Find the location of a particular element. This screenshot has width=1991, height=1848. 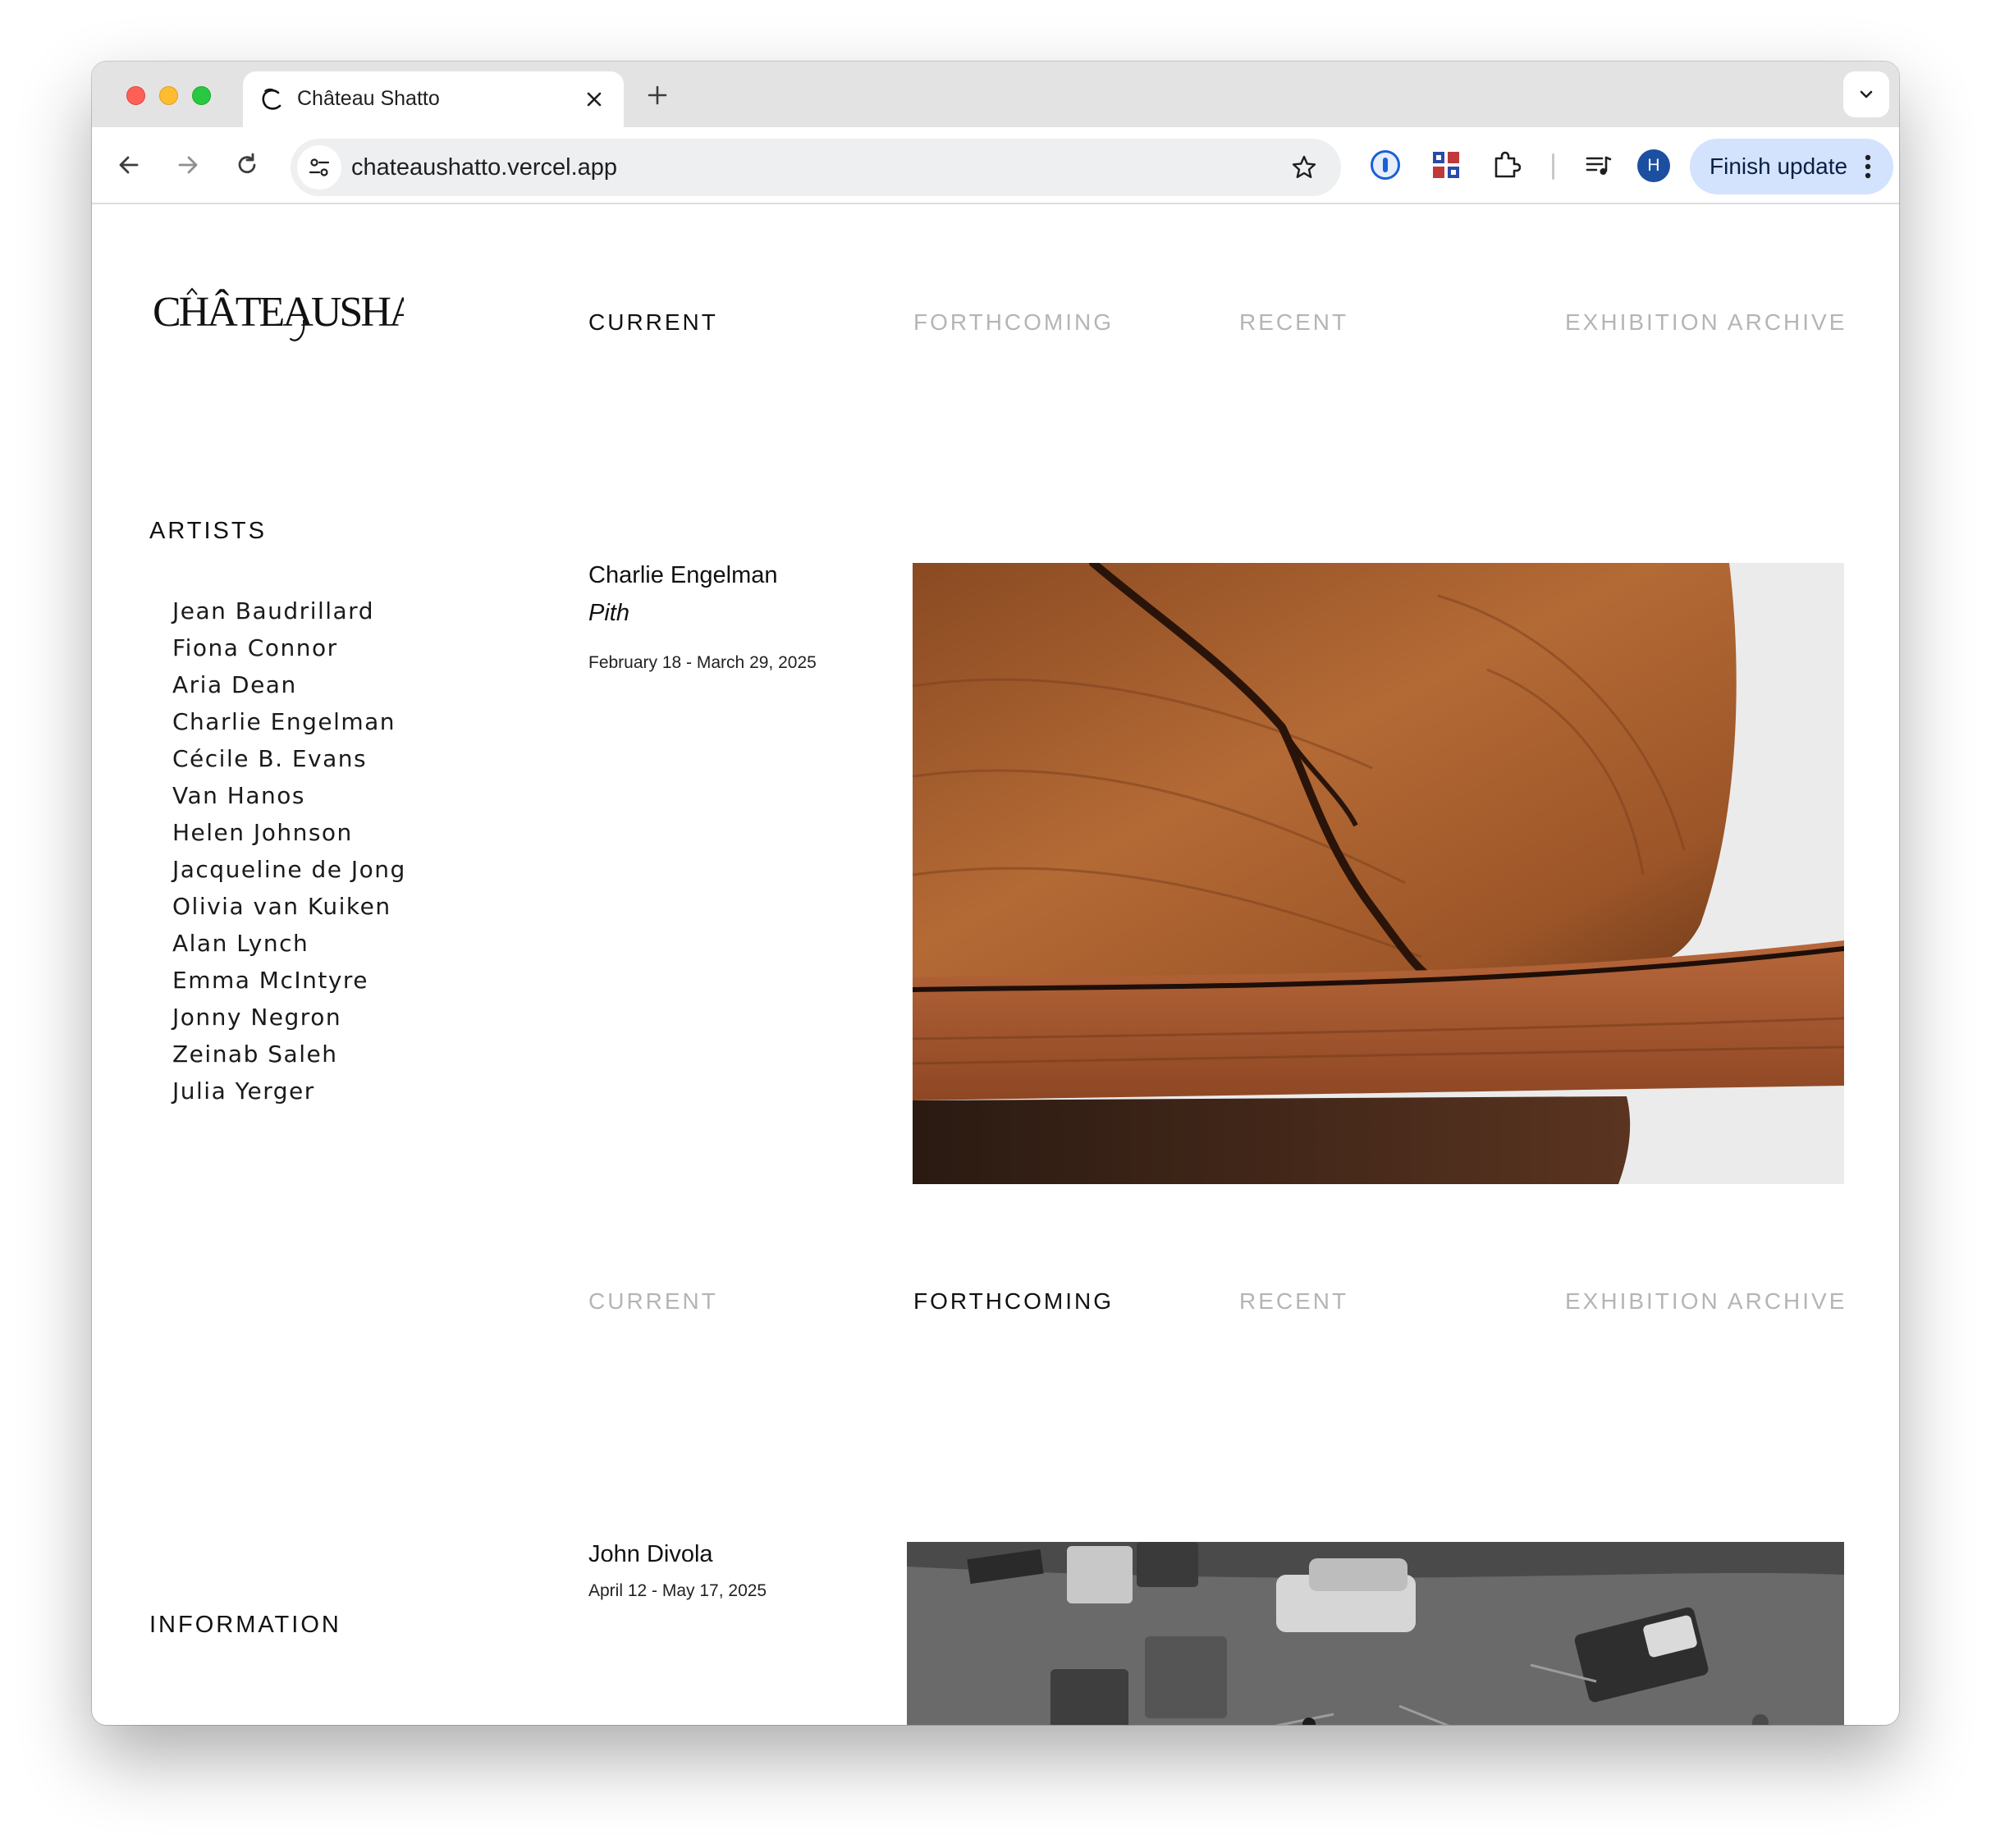

artist-link: Van Hanos is located at coordinates (289, 796).